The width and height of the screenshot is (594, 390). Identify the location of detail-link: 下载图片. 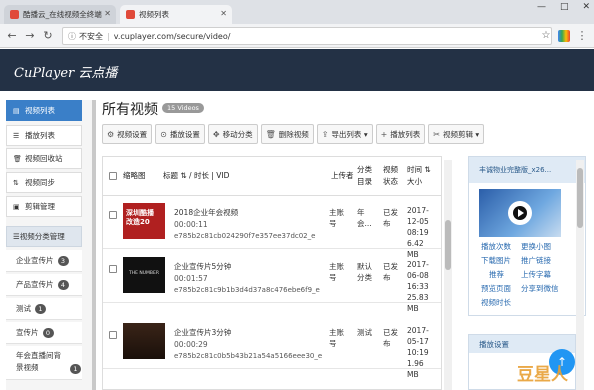
(496, 260).